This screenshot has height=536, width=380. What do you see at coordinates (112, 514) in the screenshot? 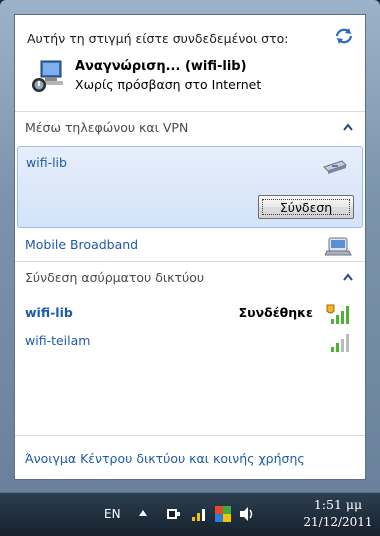
I see `language-indicator: EN` at bounding box center [112, 514].